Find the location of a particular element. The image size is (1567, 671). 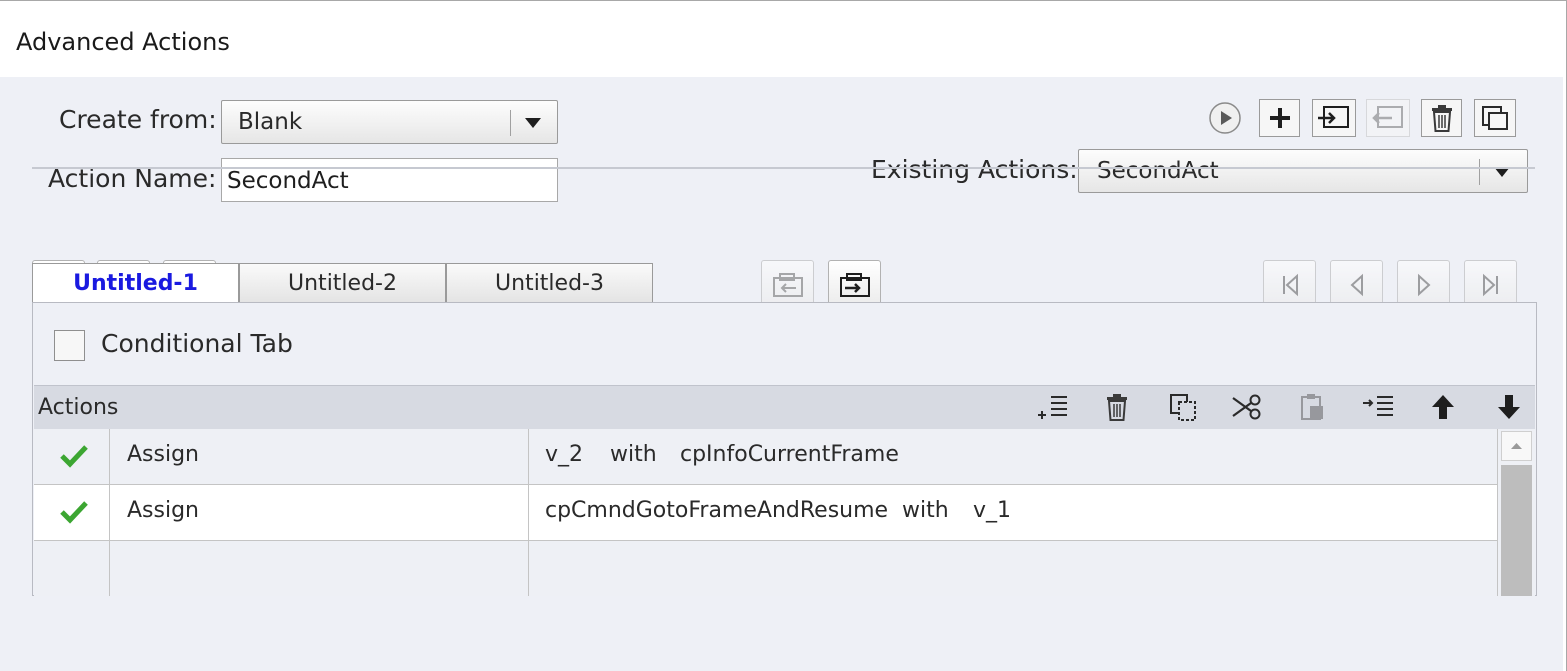

tab-untitled-1: Untitled-1 is located at coordinates (135, 282).